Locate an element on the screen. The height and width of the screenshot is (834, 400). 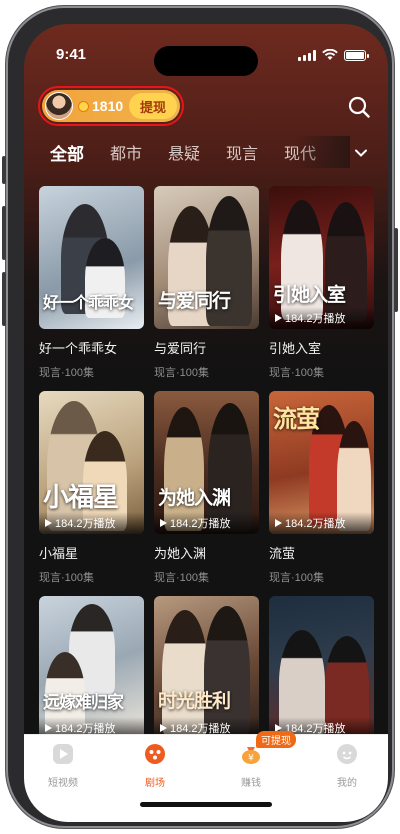
nav-label: 短视频 is located at coordinates (63, 783).